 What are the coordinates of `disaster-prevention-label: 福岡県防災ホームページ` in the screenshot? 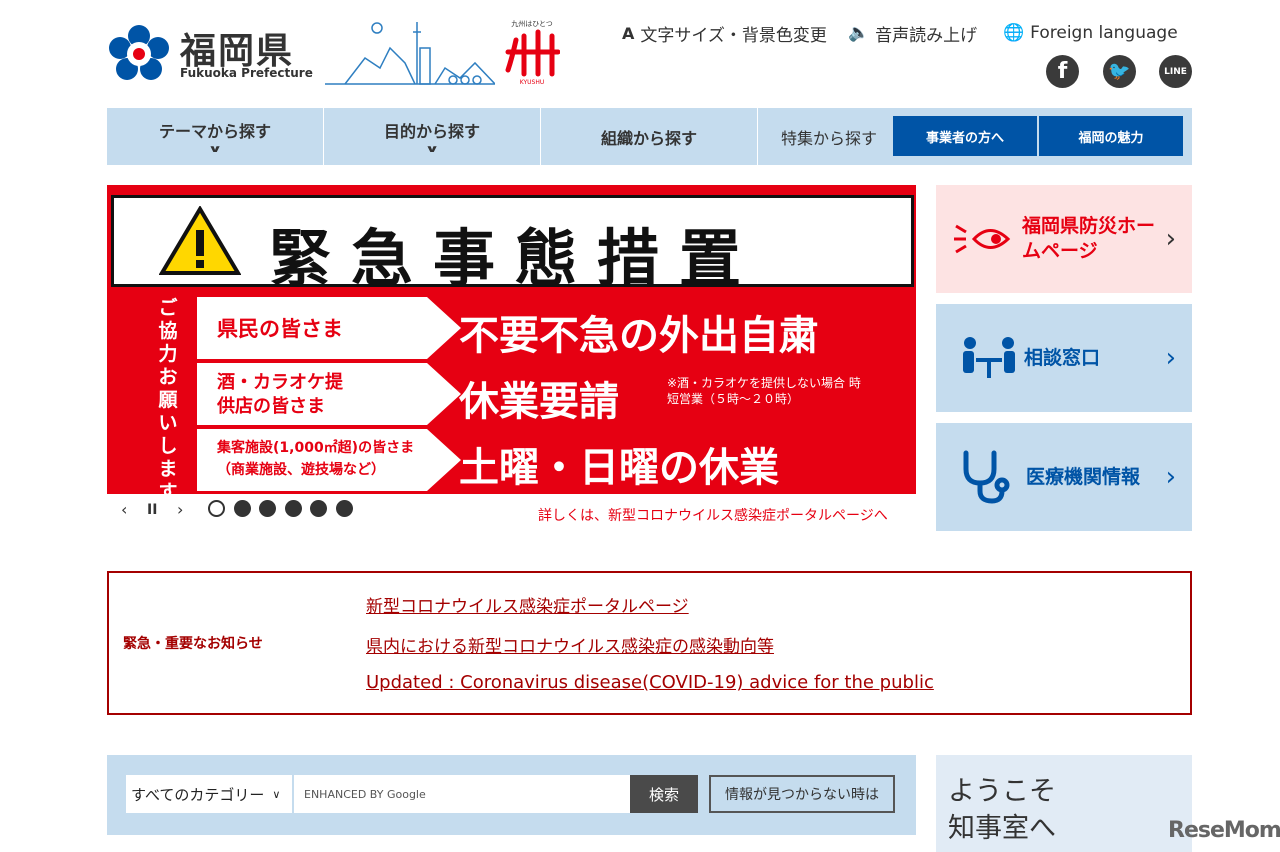 It's located at (1089, 238).